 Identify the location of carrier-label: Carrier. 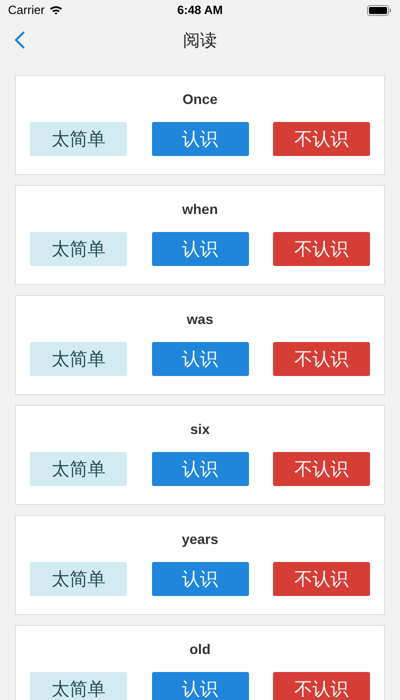
(26, 10).